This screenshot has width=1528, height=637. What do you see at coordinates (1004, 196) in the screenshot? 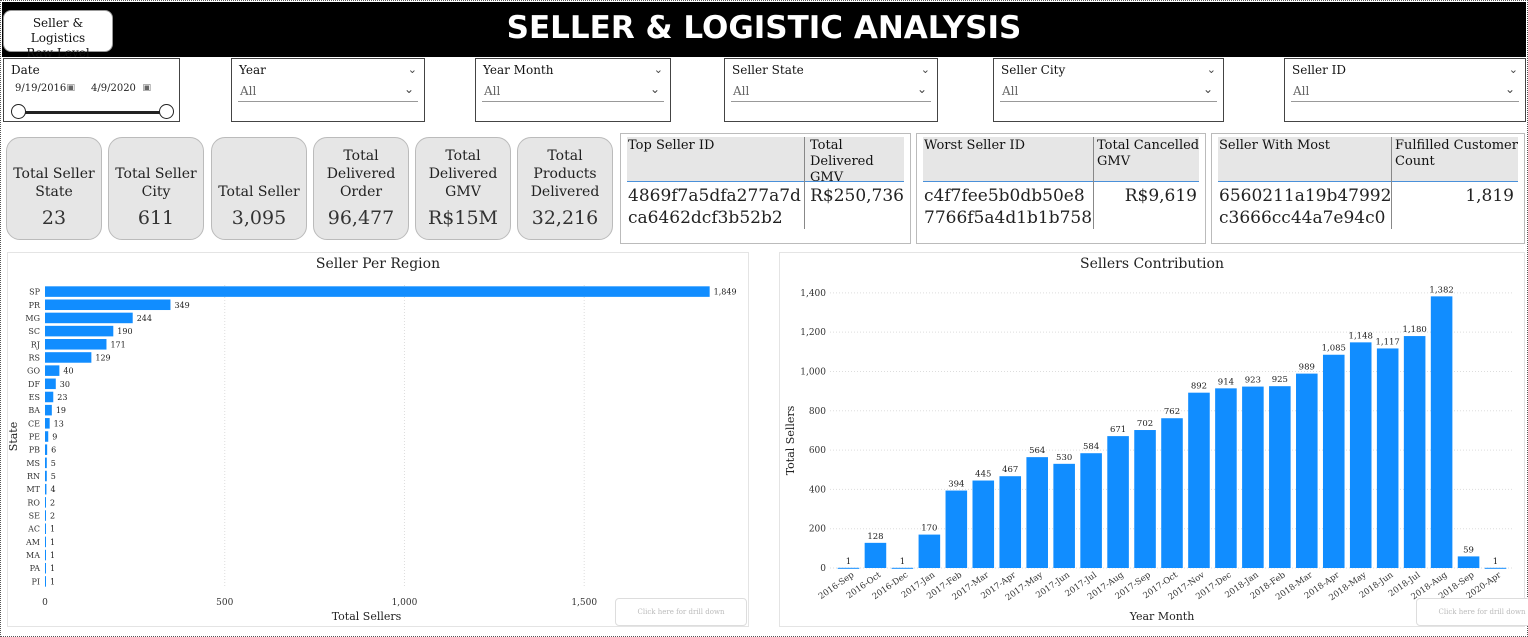
I see `id-line: c4f7fee5b0db50e8` at bounding box center [1004, 196].